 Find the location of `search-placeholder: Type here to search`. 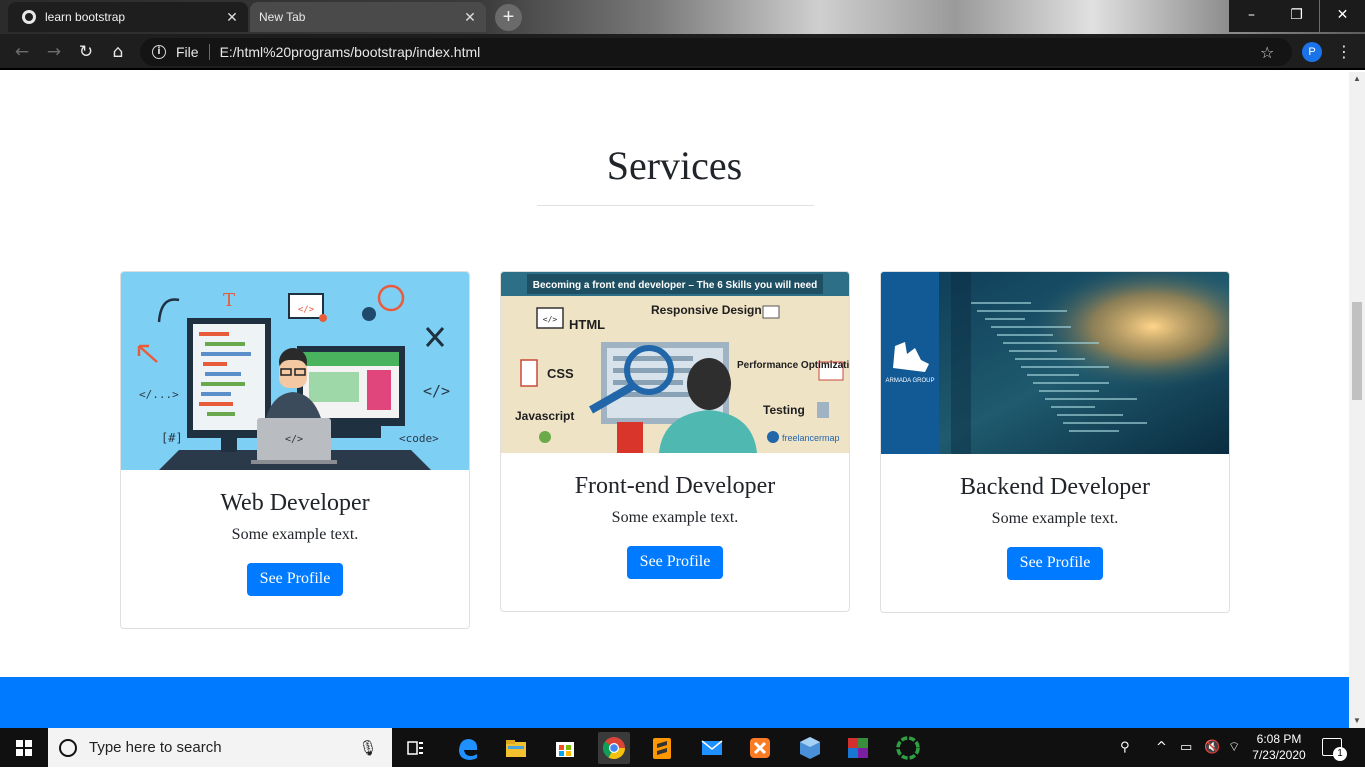

search-placeholder: Type here to search is located at coordinates (155, 747).